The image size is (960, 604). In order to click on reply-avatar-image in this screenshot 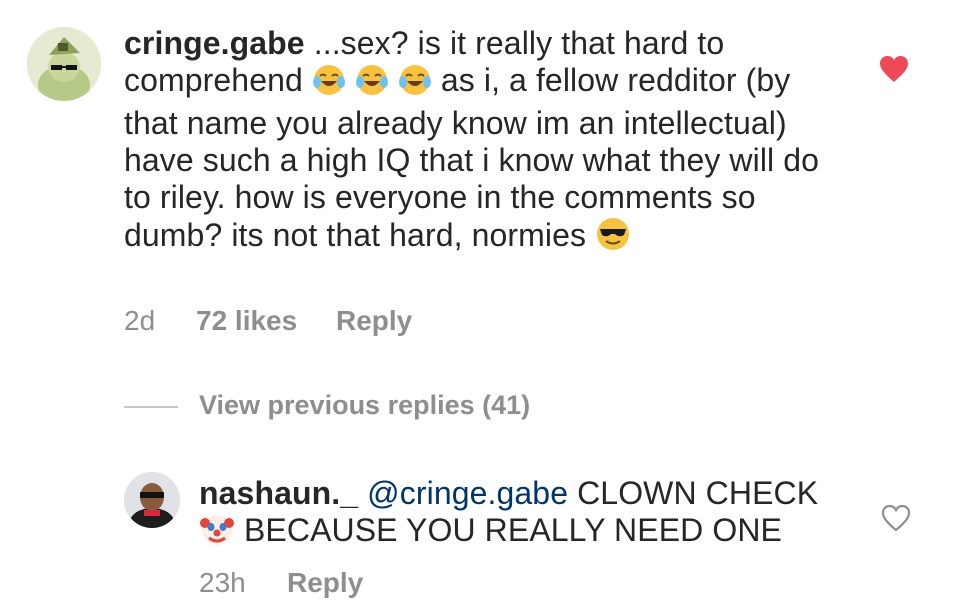, I will do `click(152, 500)`.